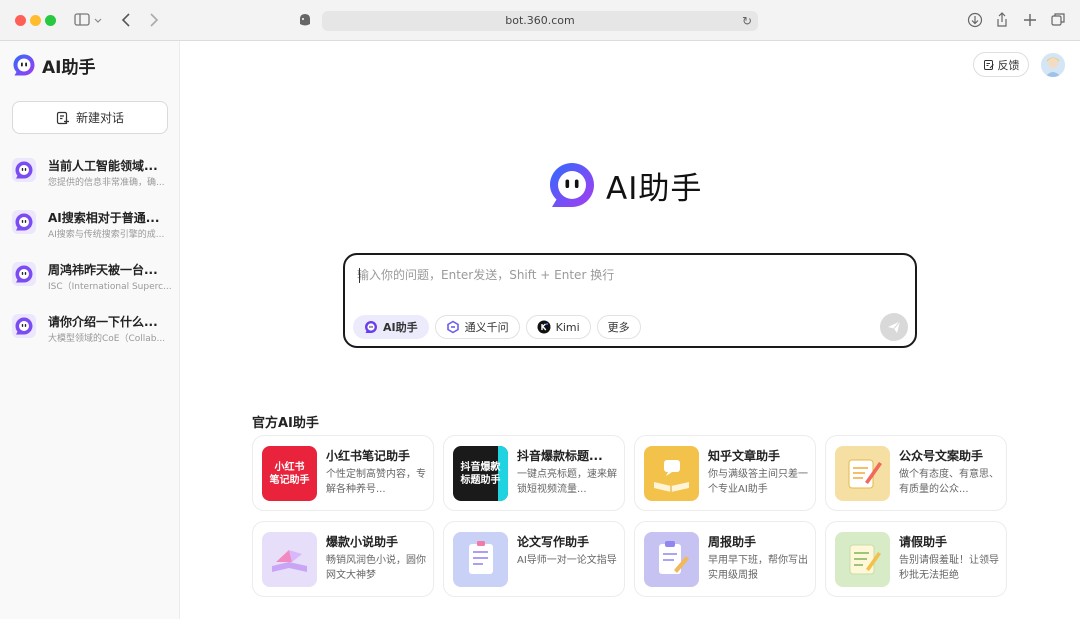 The width and height of the screenshot is (1080, 619). What do you see at coordinates (1002, 20) in the screenshot?
I see `share-icon` at bounding box center [1002, 20].